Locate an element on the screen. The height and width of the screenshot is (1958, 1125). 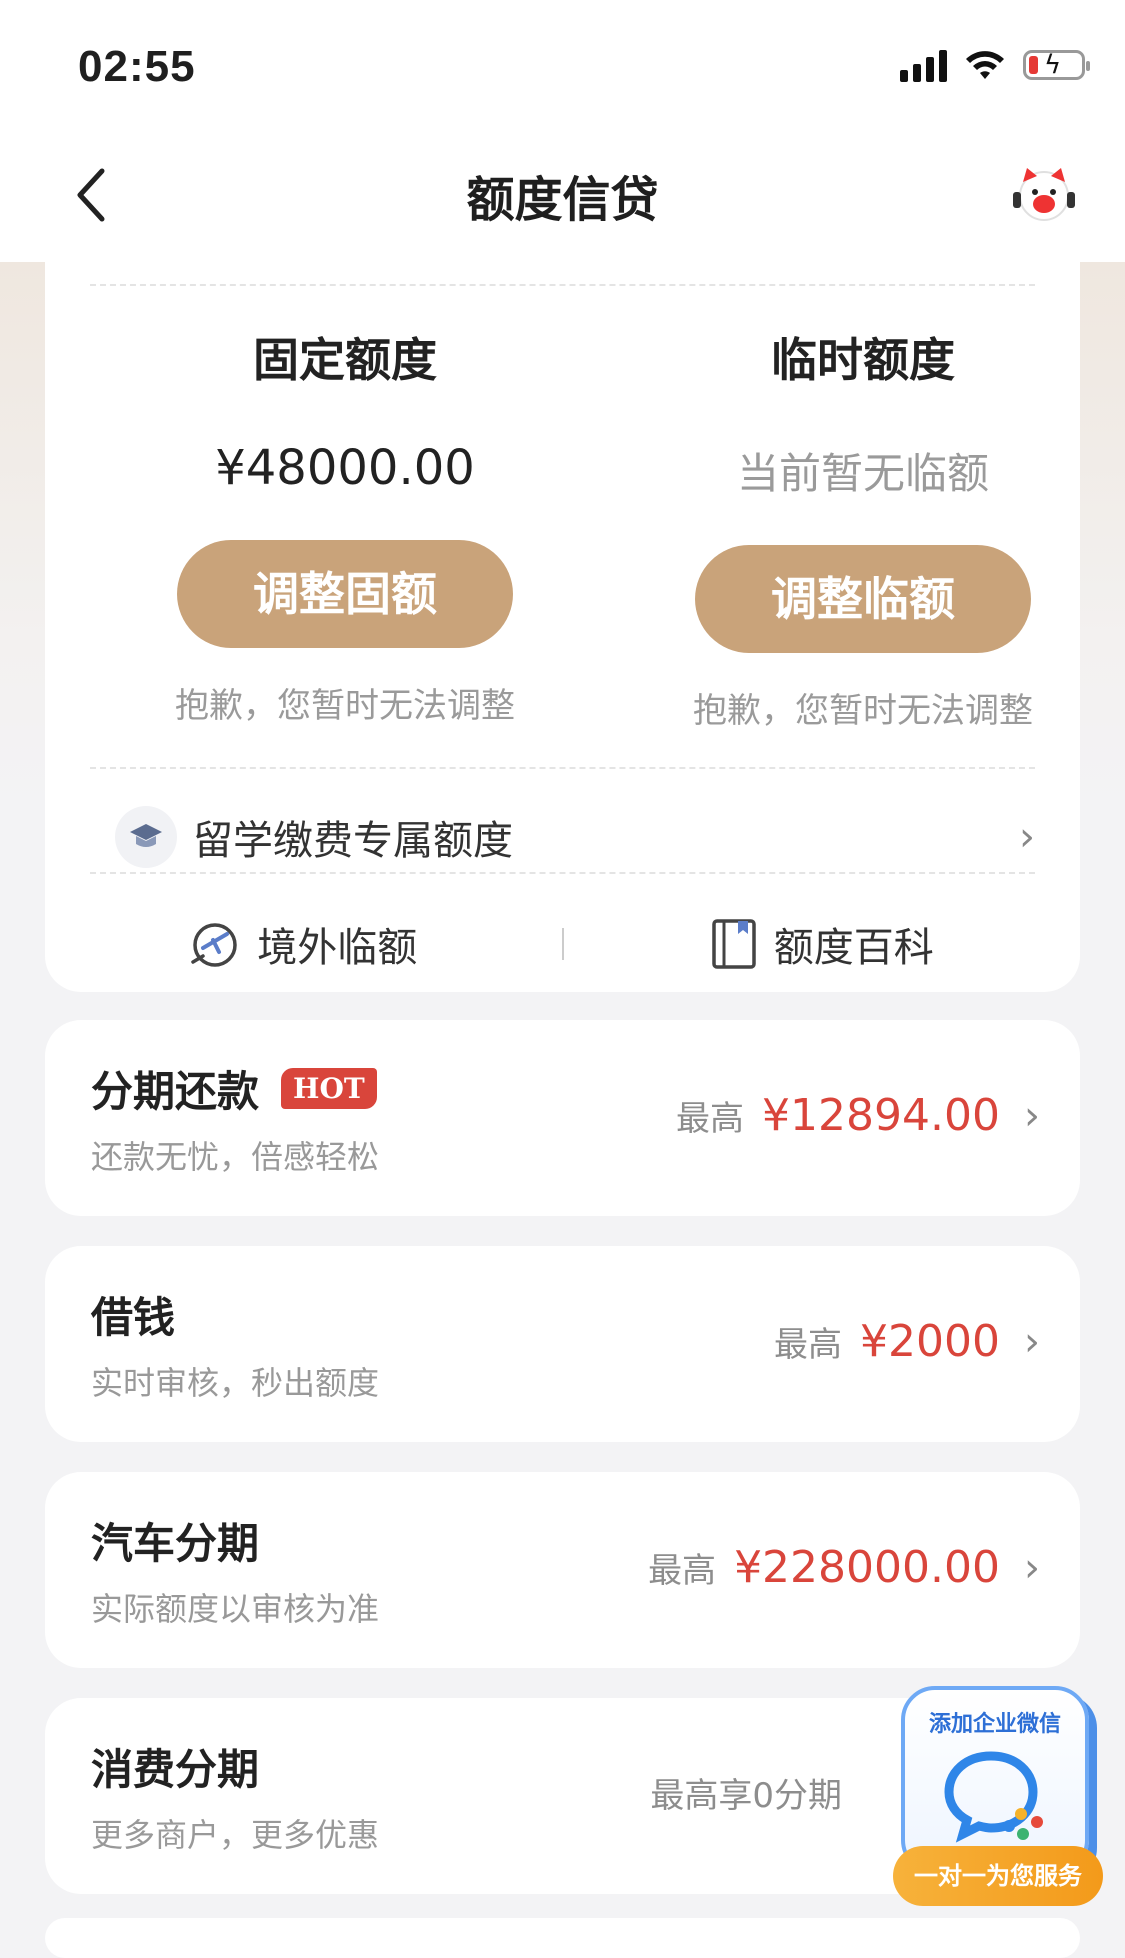
overseas-temp-limit-link: 境外临额 is located at coordinates (303, 944).